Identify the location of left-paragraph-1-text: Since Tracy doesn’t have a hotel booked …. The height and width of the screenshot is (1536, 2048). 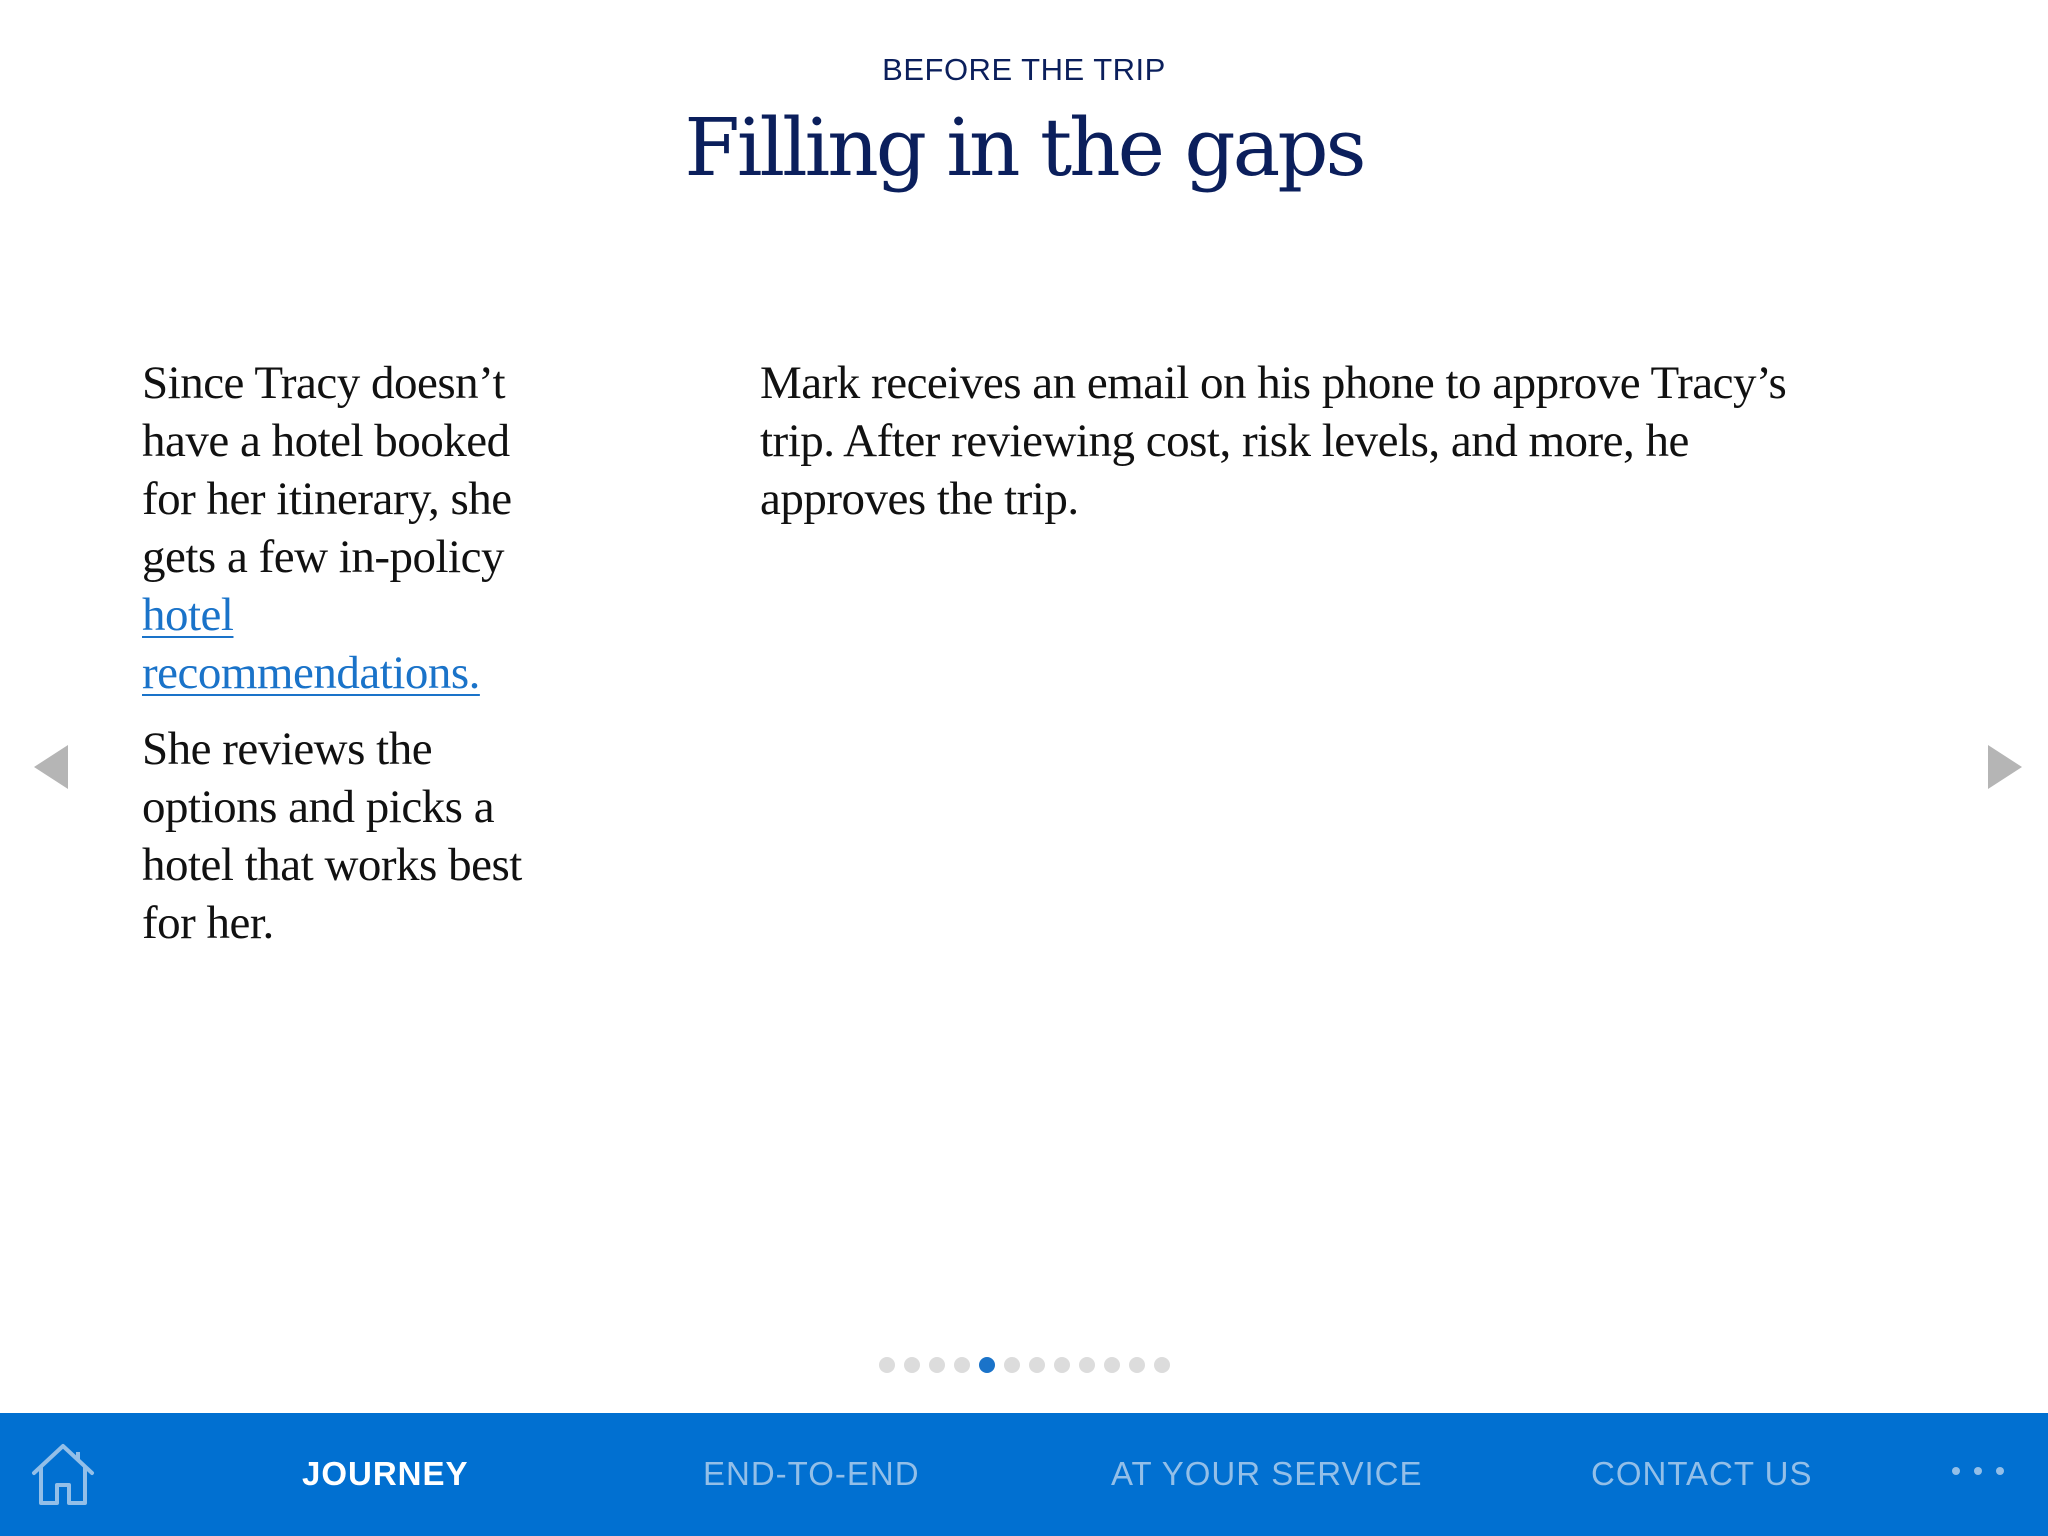
(327, 470).